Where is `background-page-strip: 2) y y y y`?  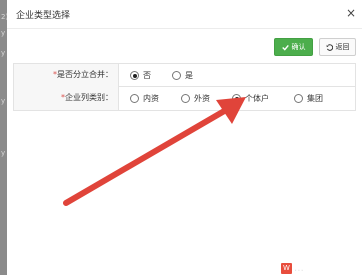 background-page-strip: 2) y y y y is located at coordinates (4, 137).